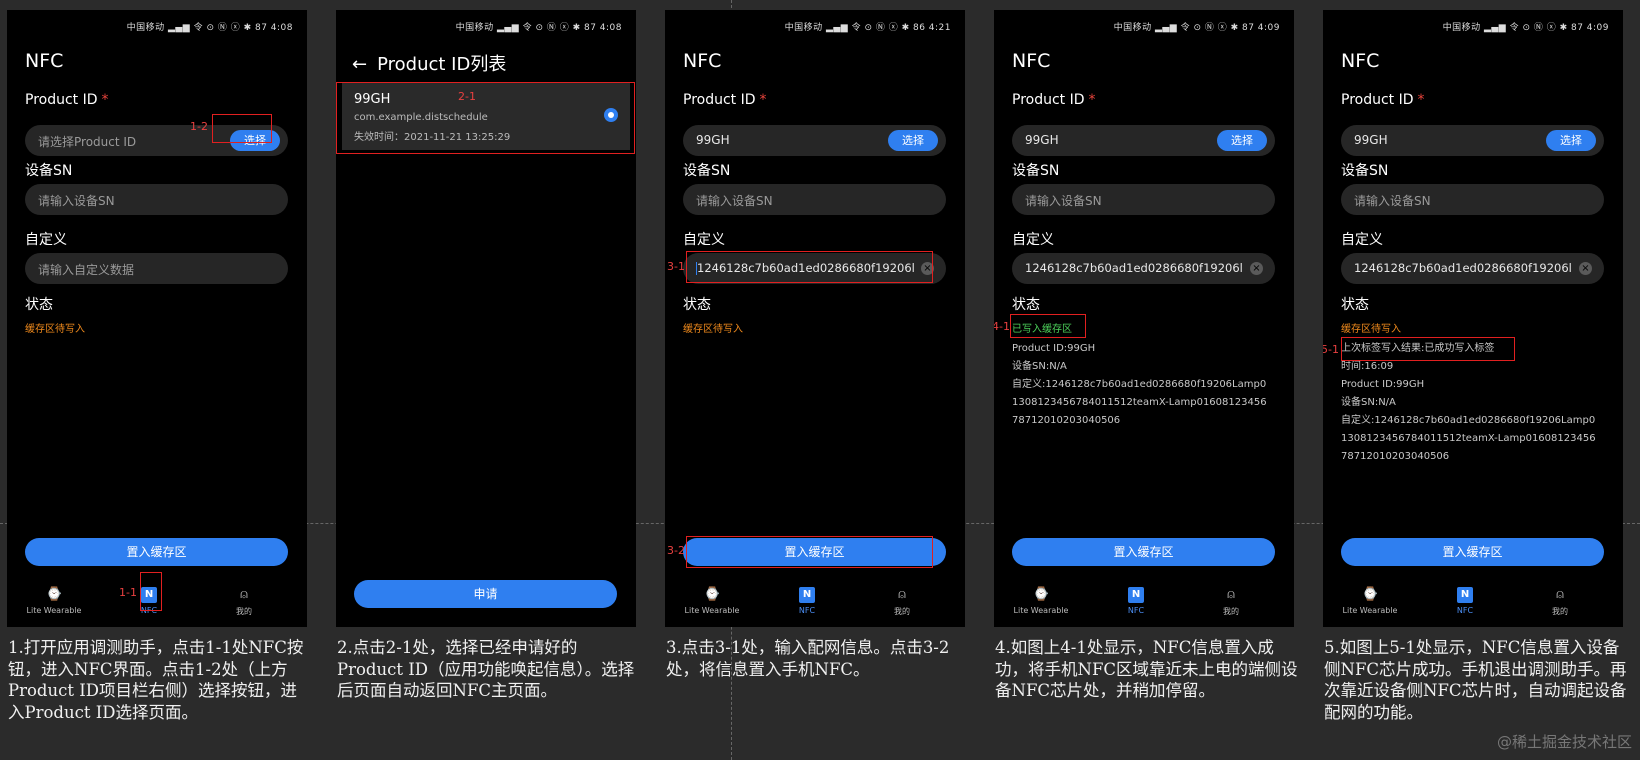 The height and width of the screenshot is (760, 1640). Describe the element at coordinates (808, 658) in the screenshot. I see `caption-3: 3.点击3-1处，输入配网信息。点击3-2处，将信息置入手机NFC。` at that location.